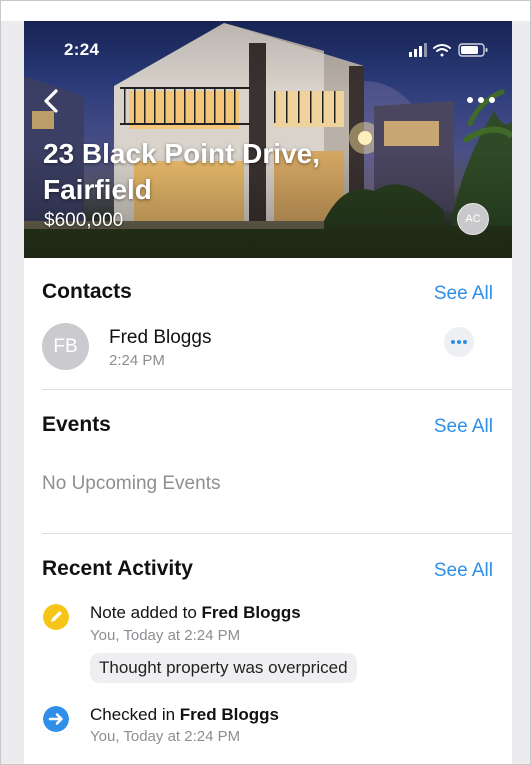 The width and height of the screenshot is (531, 765). Describe the element at coordinates (56, 617) in the screenshot. I see `pencil-icon` at that location.